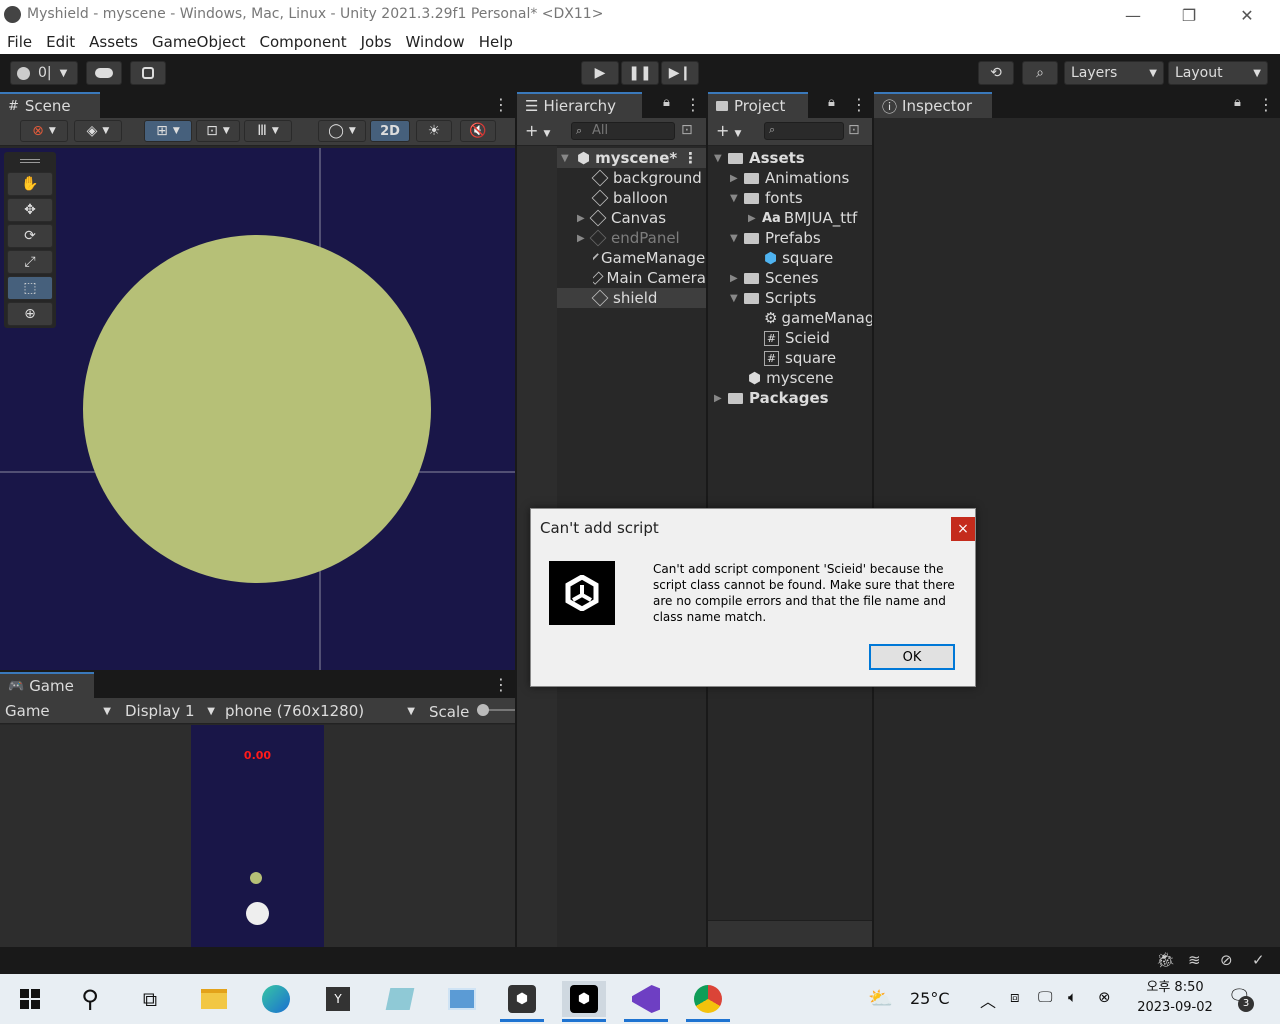 Image resolution: width=1280 pixels, height=1024 pixels. Describe the element at coordinates (996, 73) in the screenshot. I see `undo-history-button: ⟲` at that location.